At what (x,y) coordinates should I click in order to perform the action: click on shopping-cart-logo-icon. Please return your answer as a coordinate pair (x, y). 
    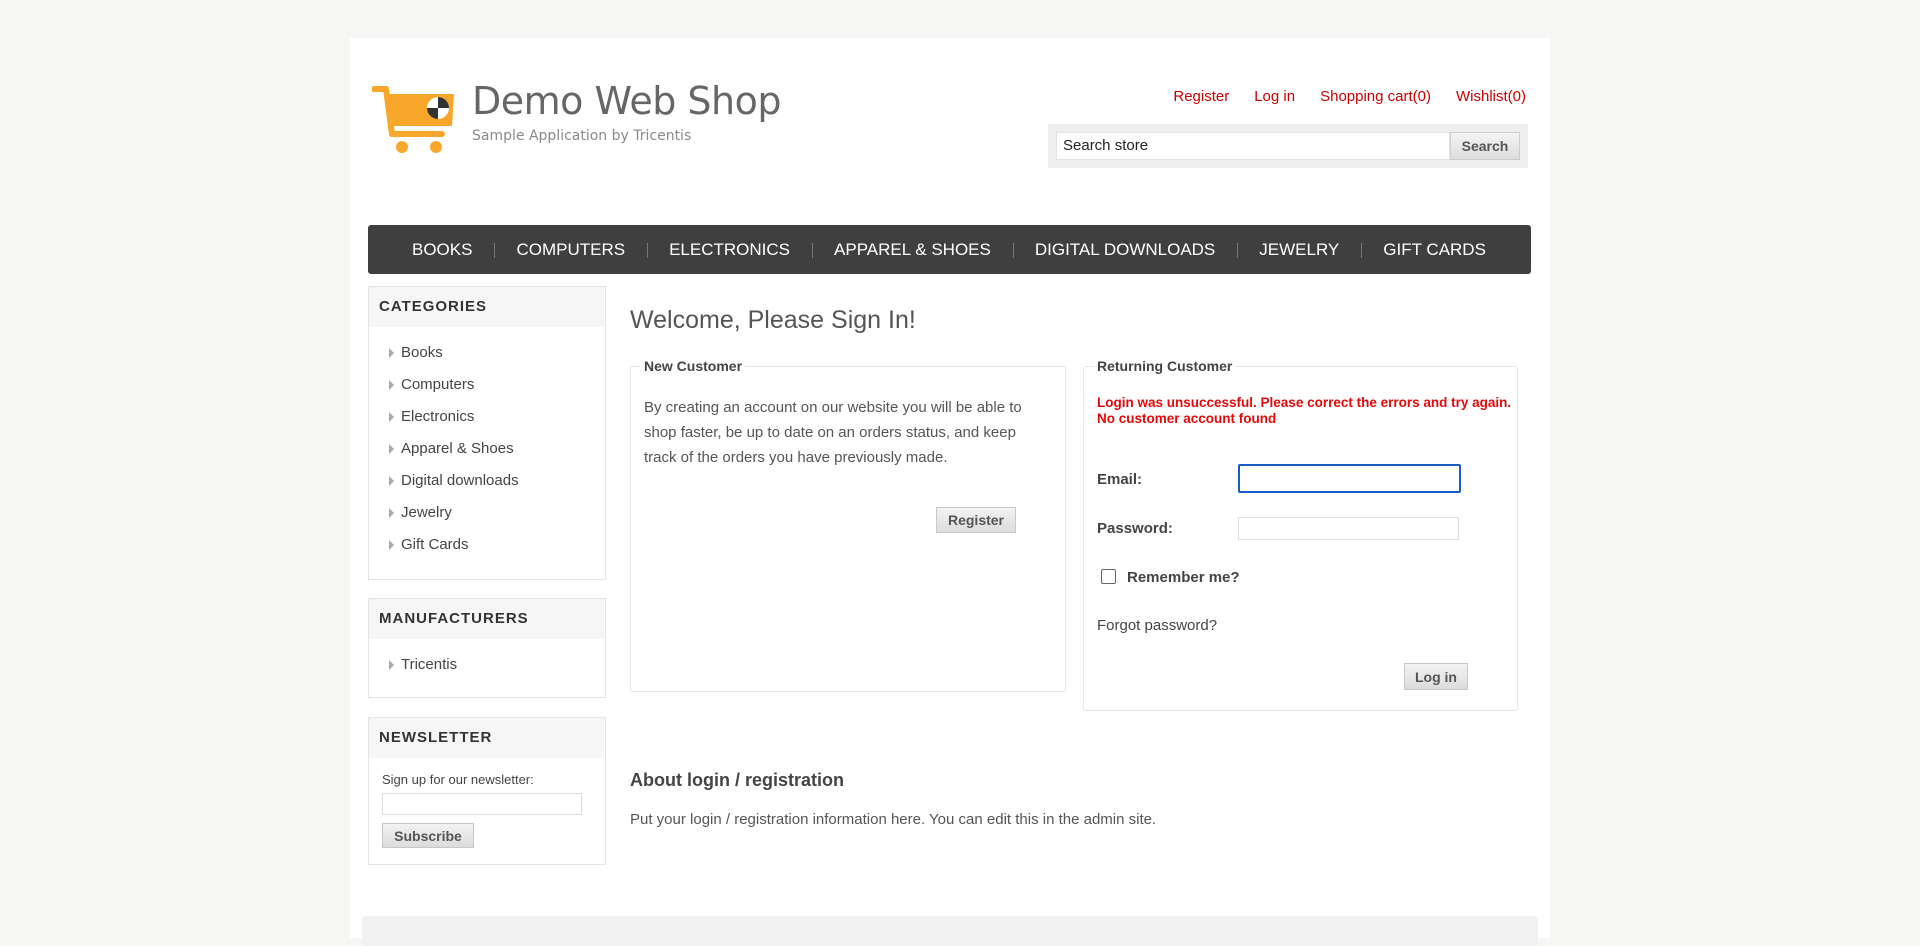
    Looking at the image, I should click on (413, 119).